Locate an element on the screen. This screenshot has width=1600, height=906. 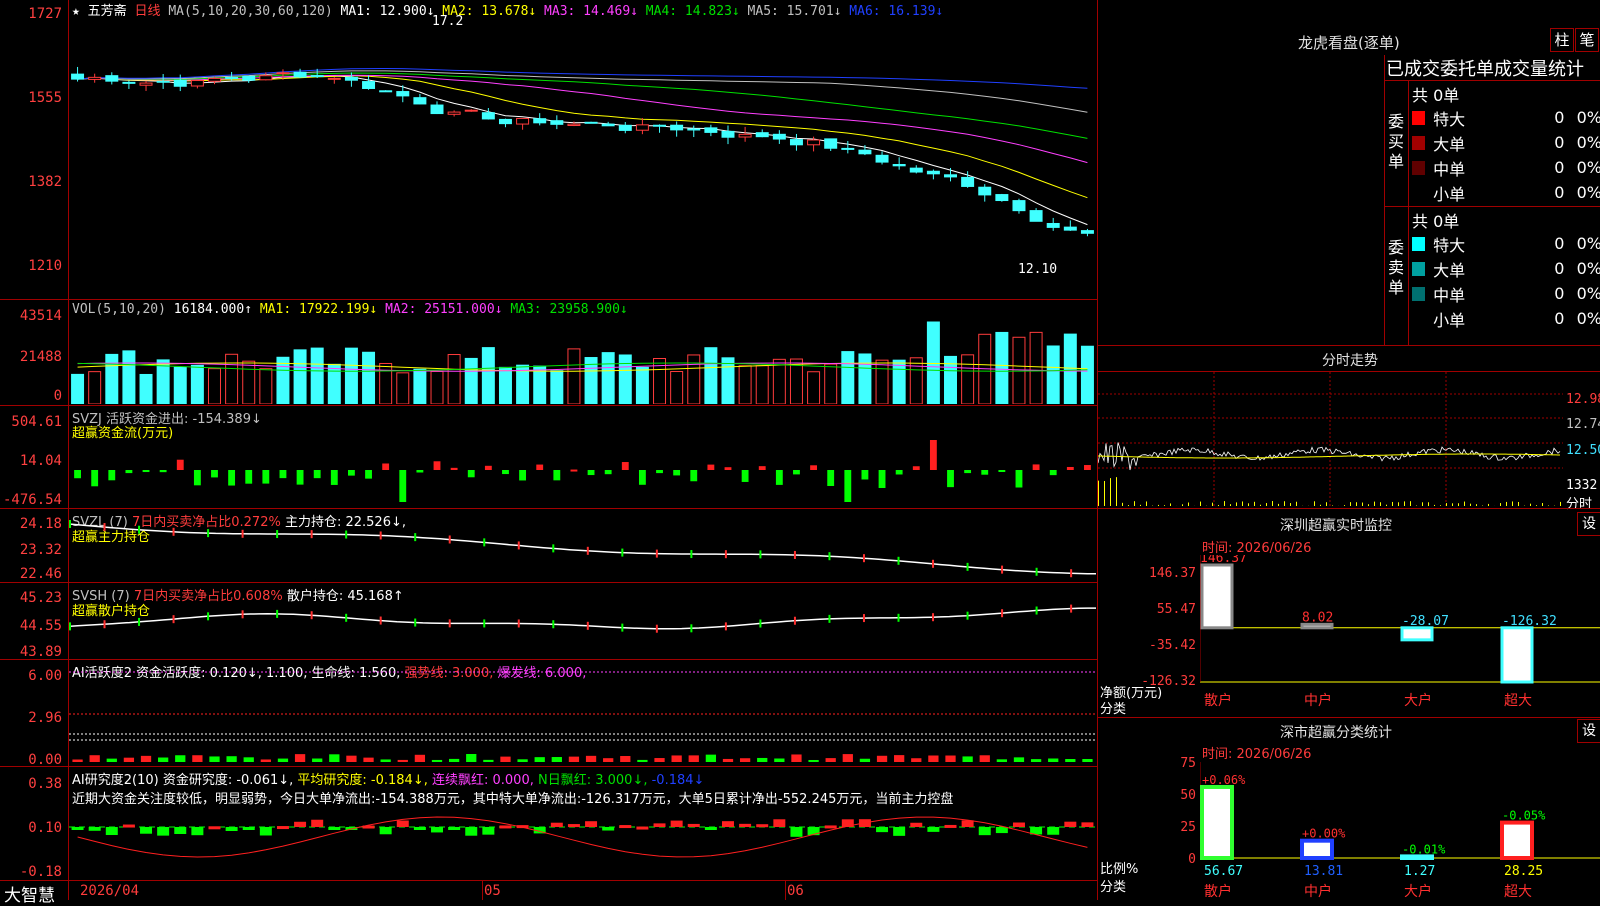
dragon-row: 中单00% is located at coordinates (1506, 293).